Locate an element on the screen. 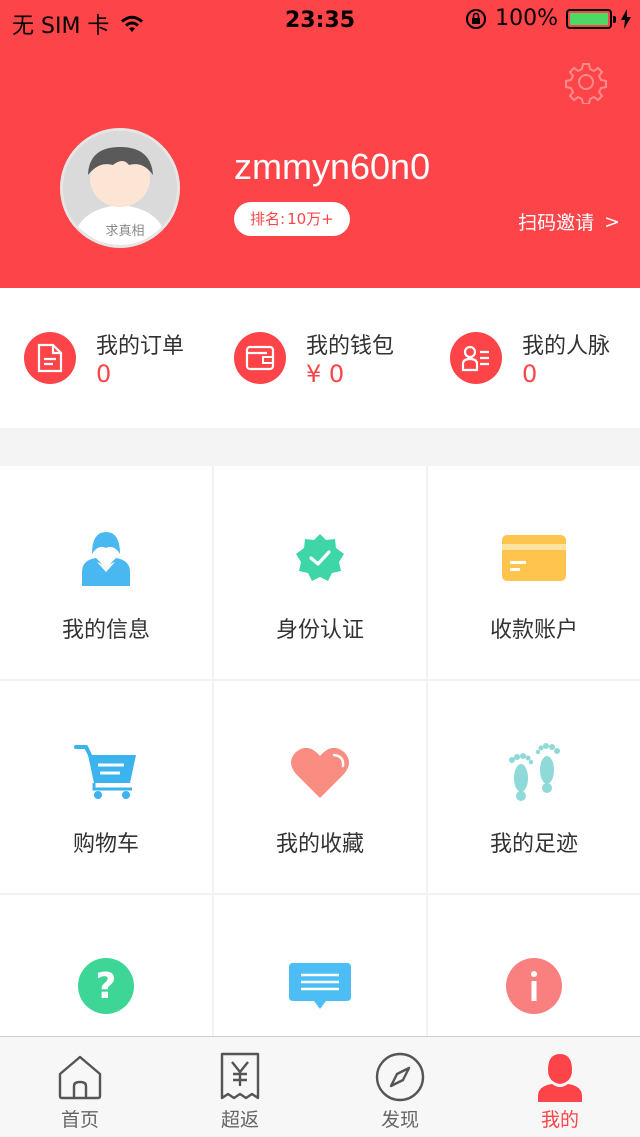 This screenshot has height=1137, width=640. scan-invite-link: 扫码邀请 > is located at coordinates (569, 221).